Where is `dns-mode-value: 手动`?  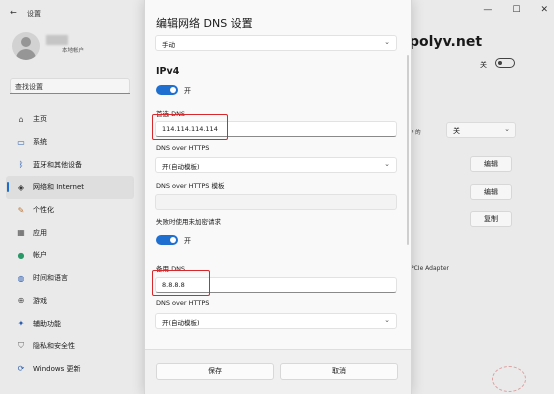 dns-mode-value: 手动 is located at coordinates (168, 45).